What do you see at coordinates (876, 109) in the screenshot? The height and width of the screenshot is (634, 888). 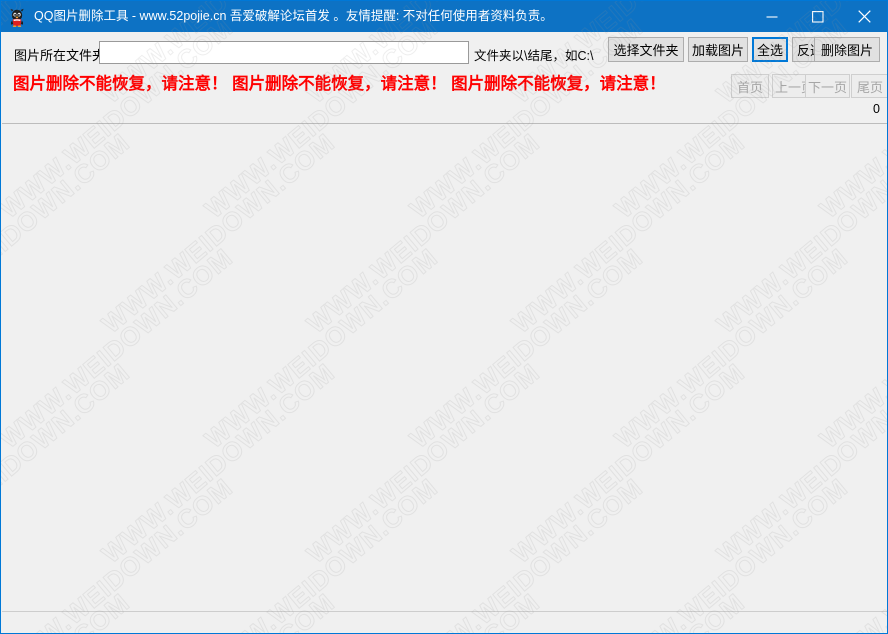 I see `image-count-label: 0` at bounding box center [876, 109].